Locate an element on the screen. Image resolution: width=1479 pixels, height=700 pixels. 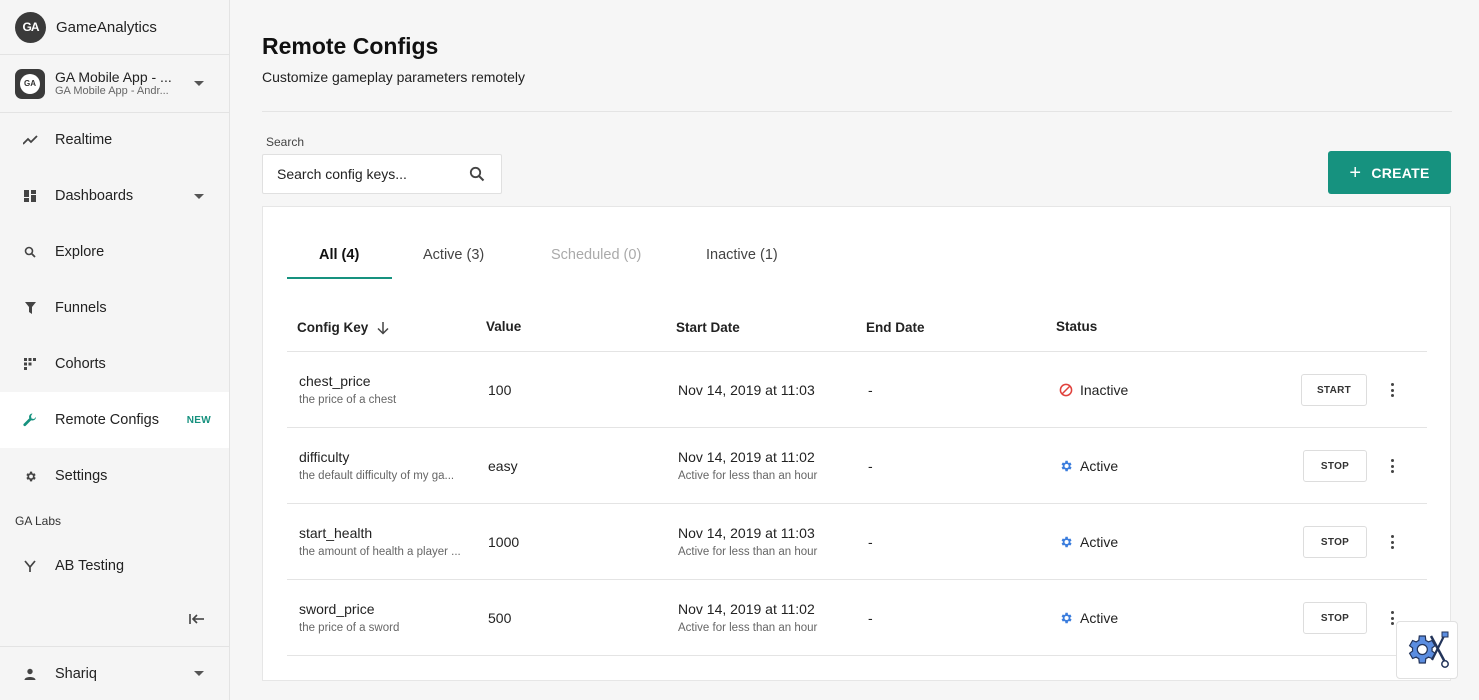
search-input is located at coordinates (367, 174).